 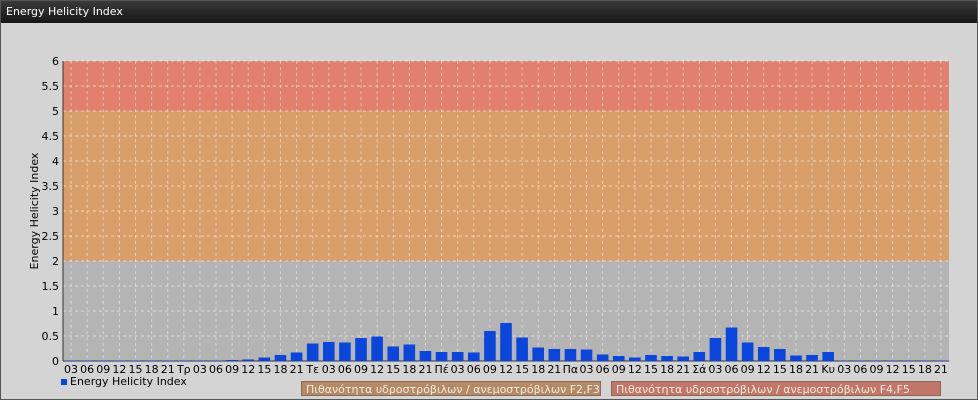 I want to click on y-tick-label: 4.5, so click(x=51, y=136).